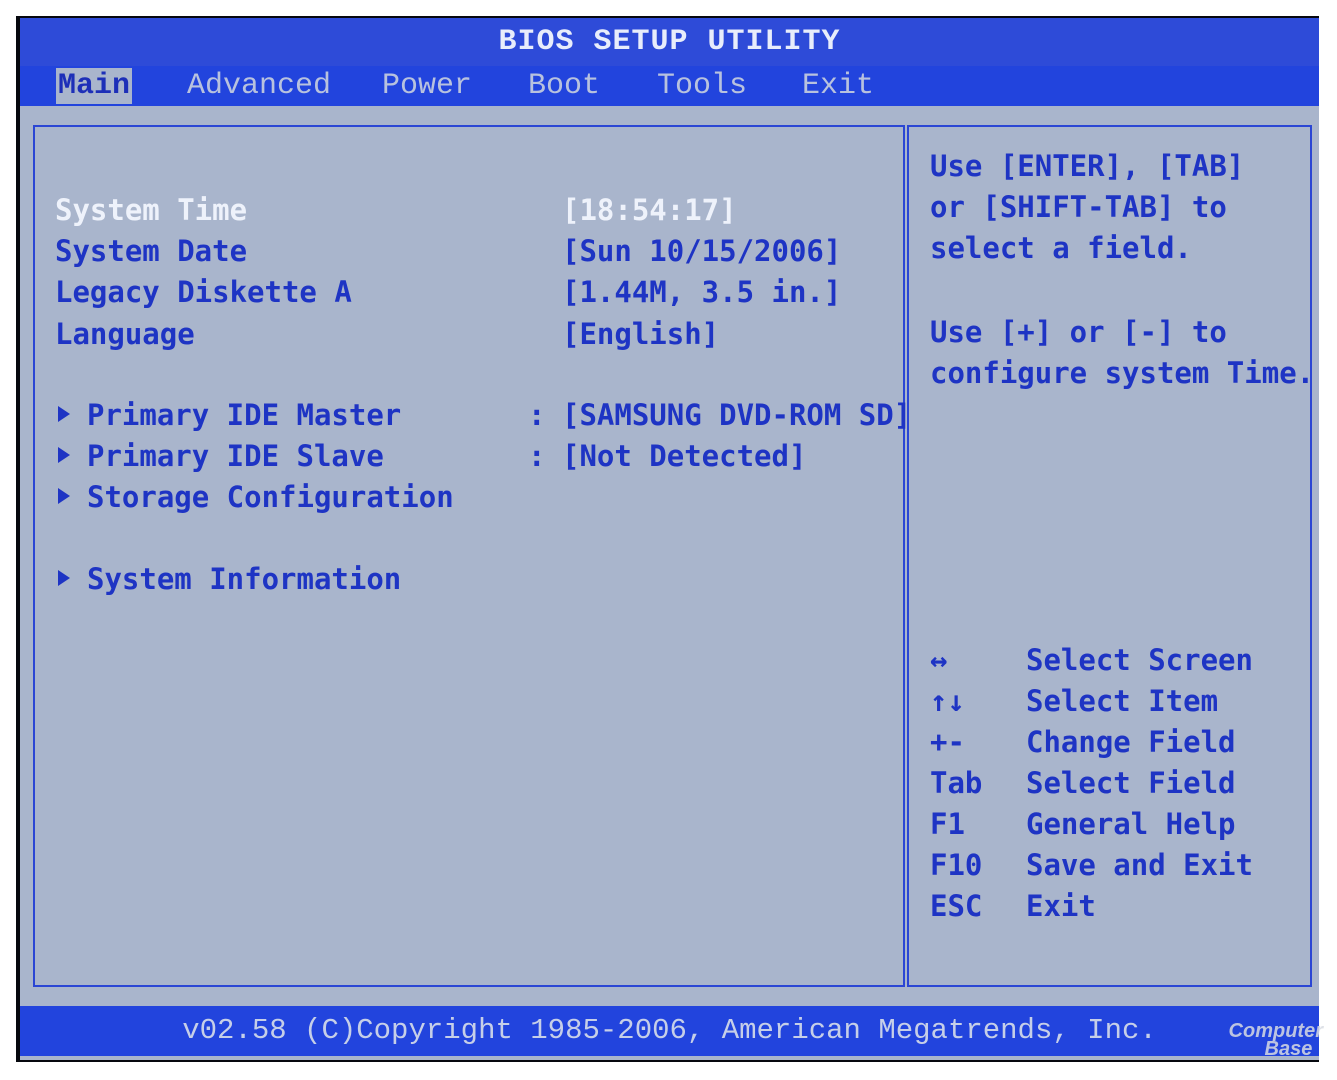  I want to click on watermark-line: Base, so click(1288, 1049).